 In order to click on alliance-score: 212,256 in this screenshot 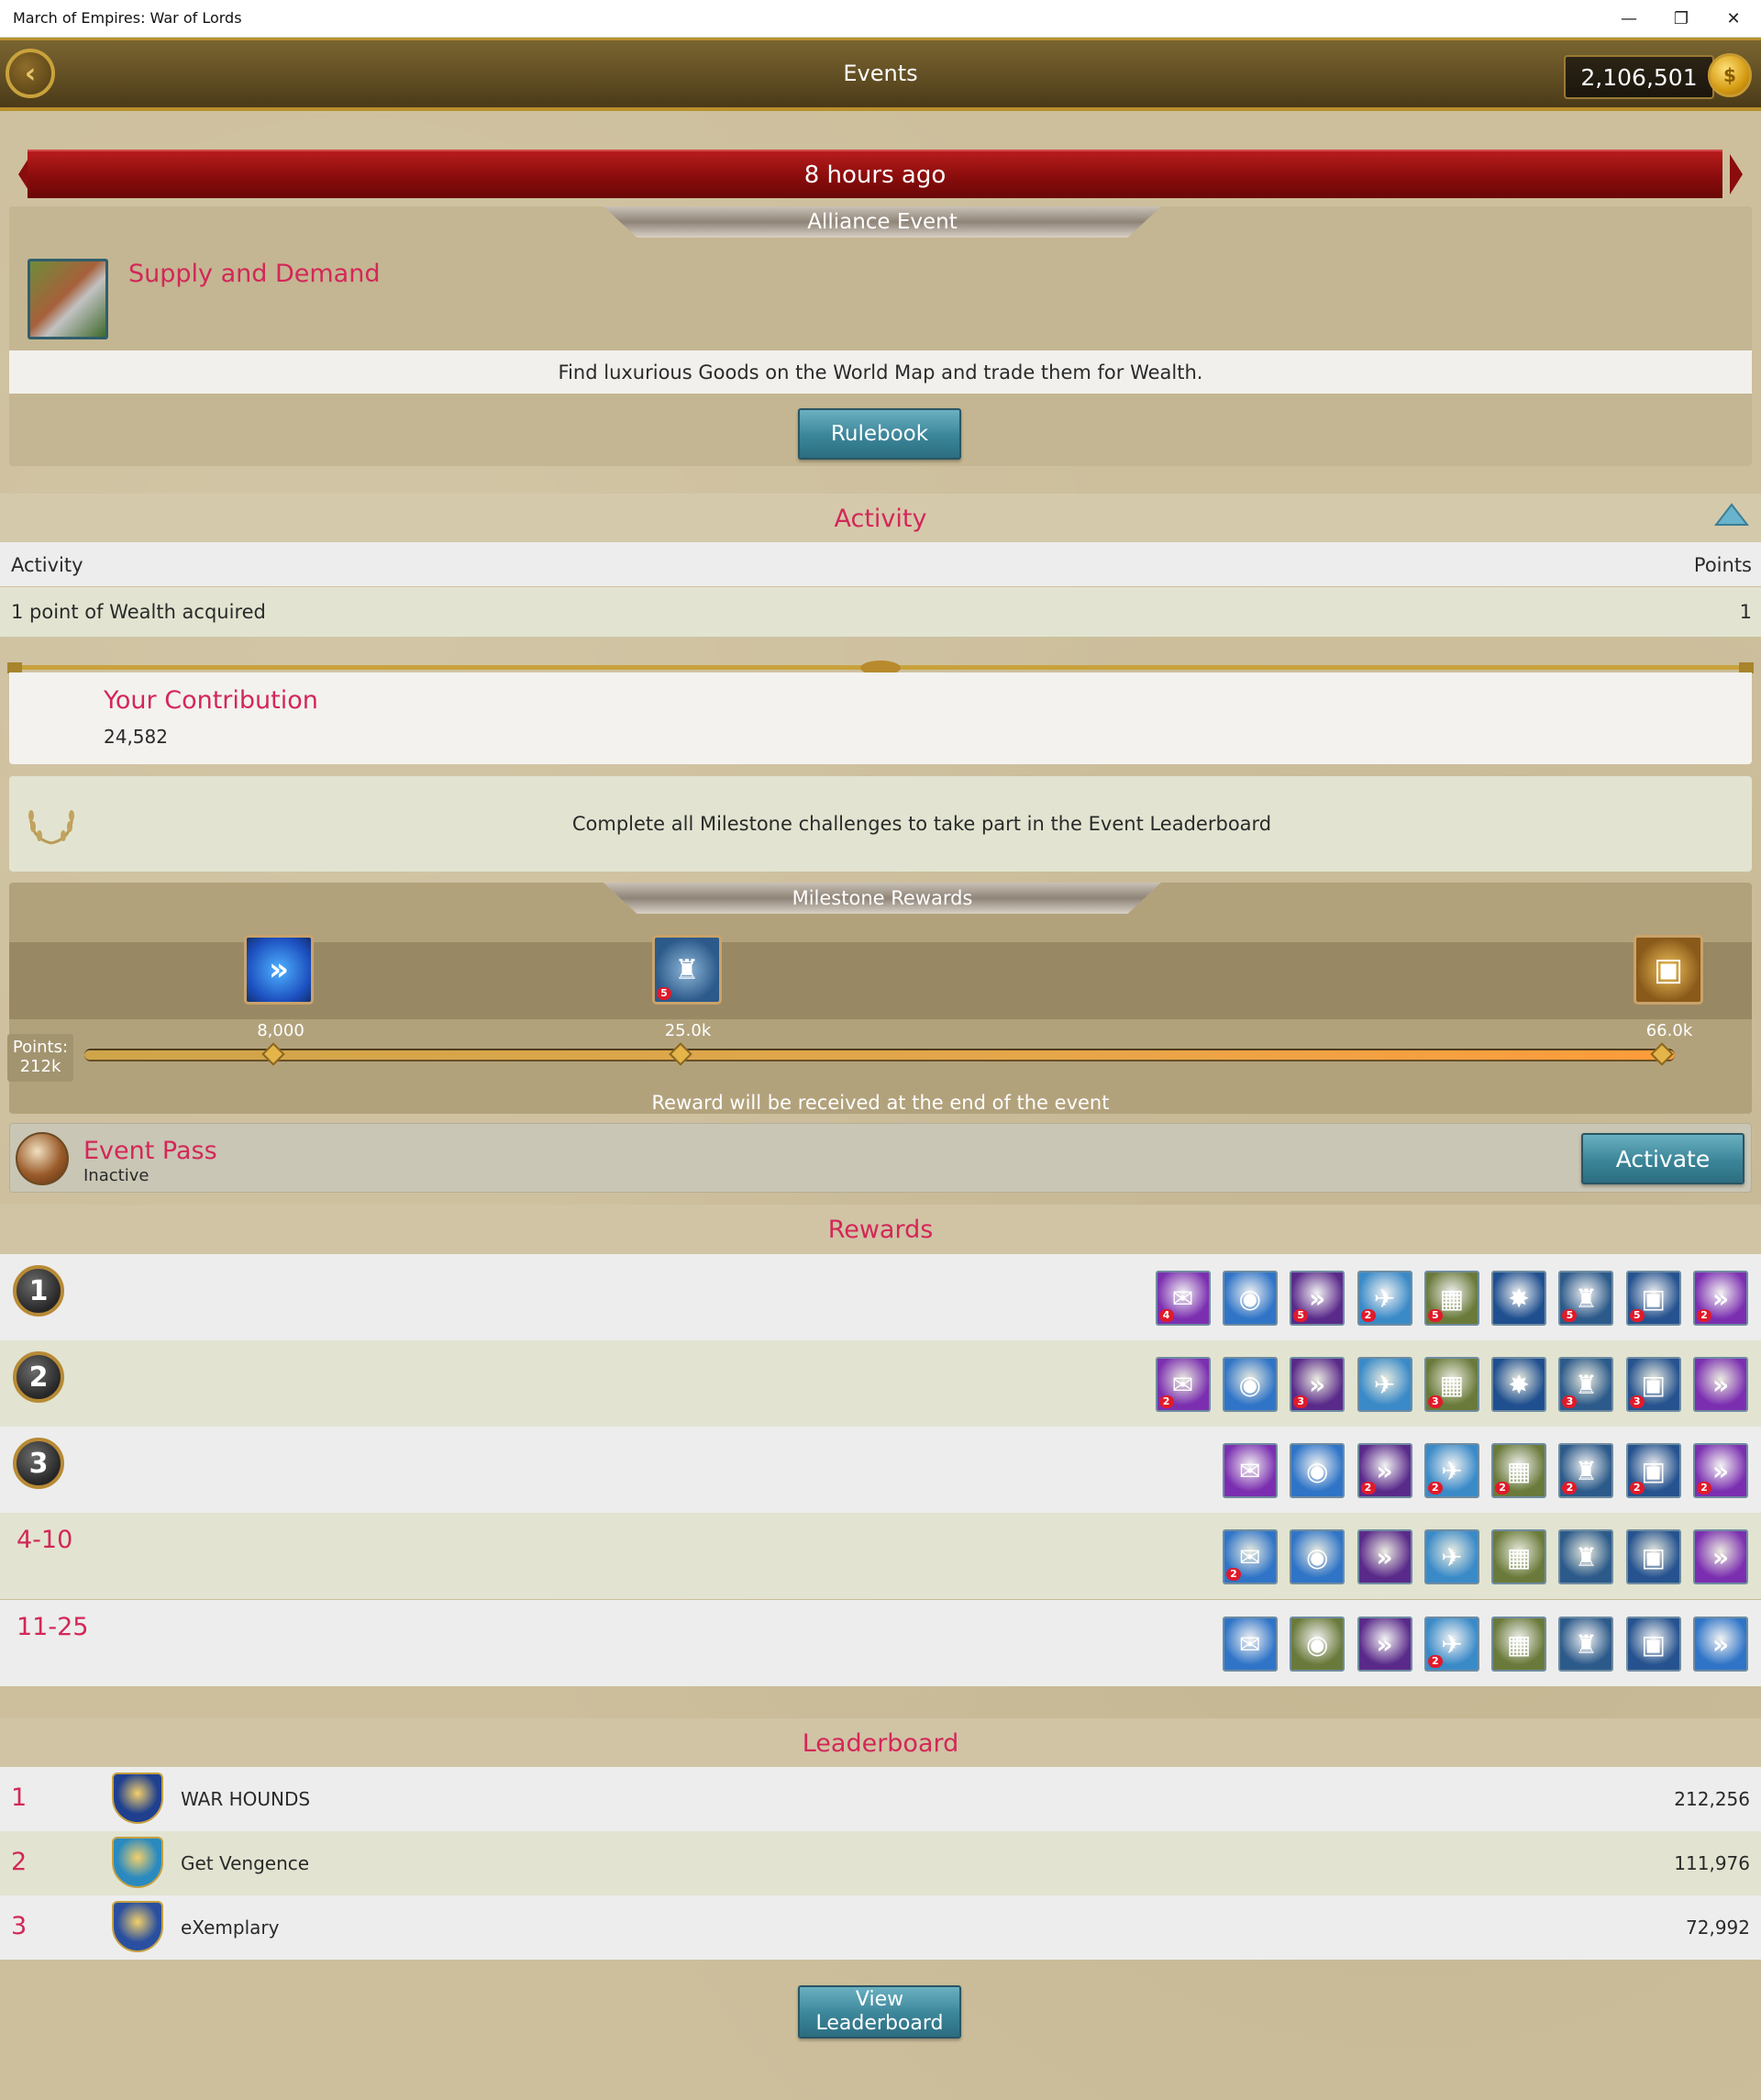, I will do `click(1712, 1799)`.